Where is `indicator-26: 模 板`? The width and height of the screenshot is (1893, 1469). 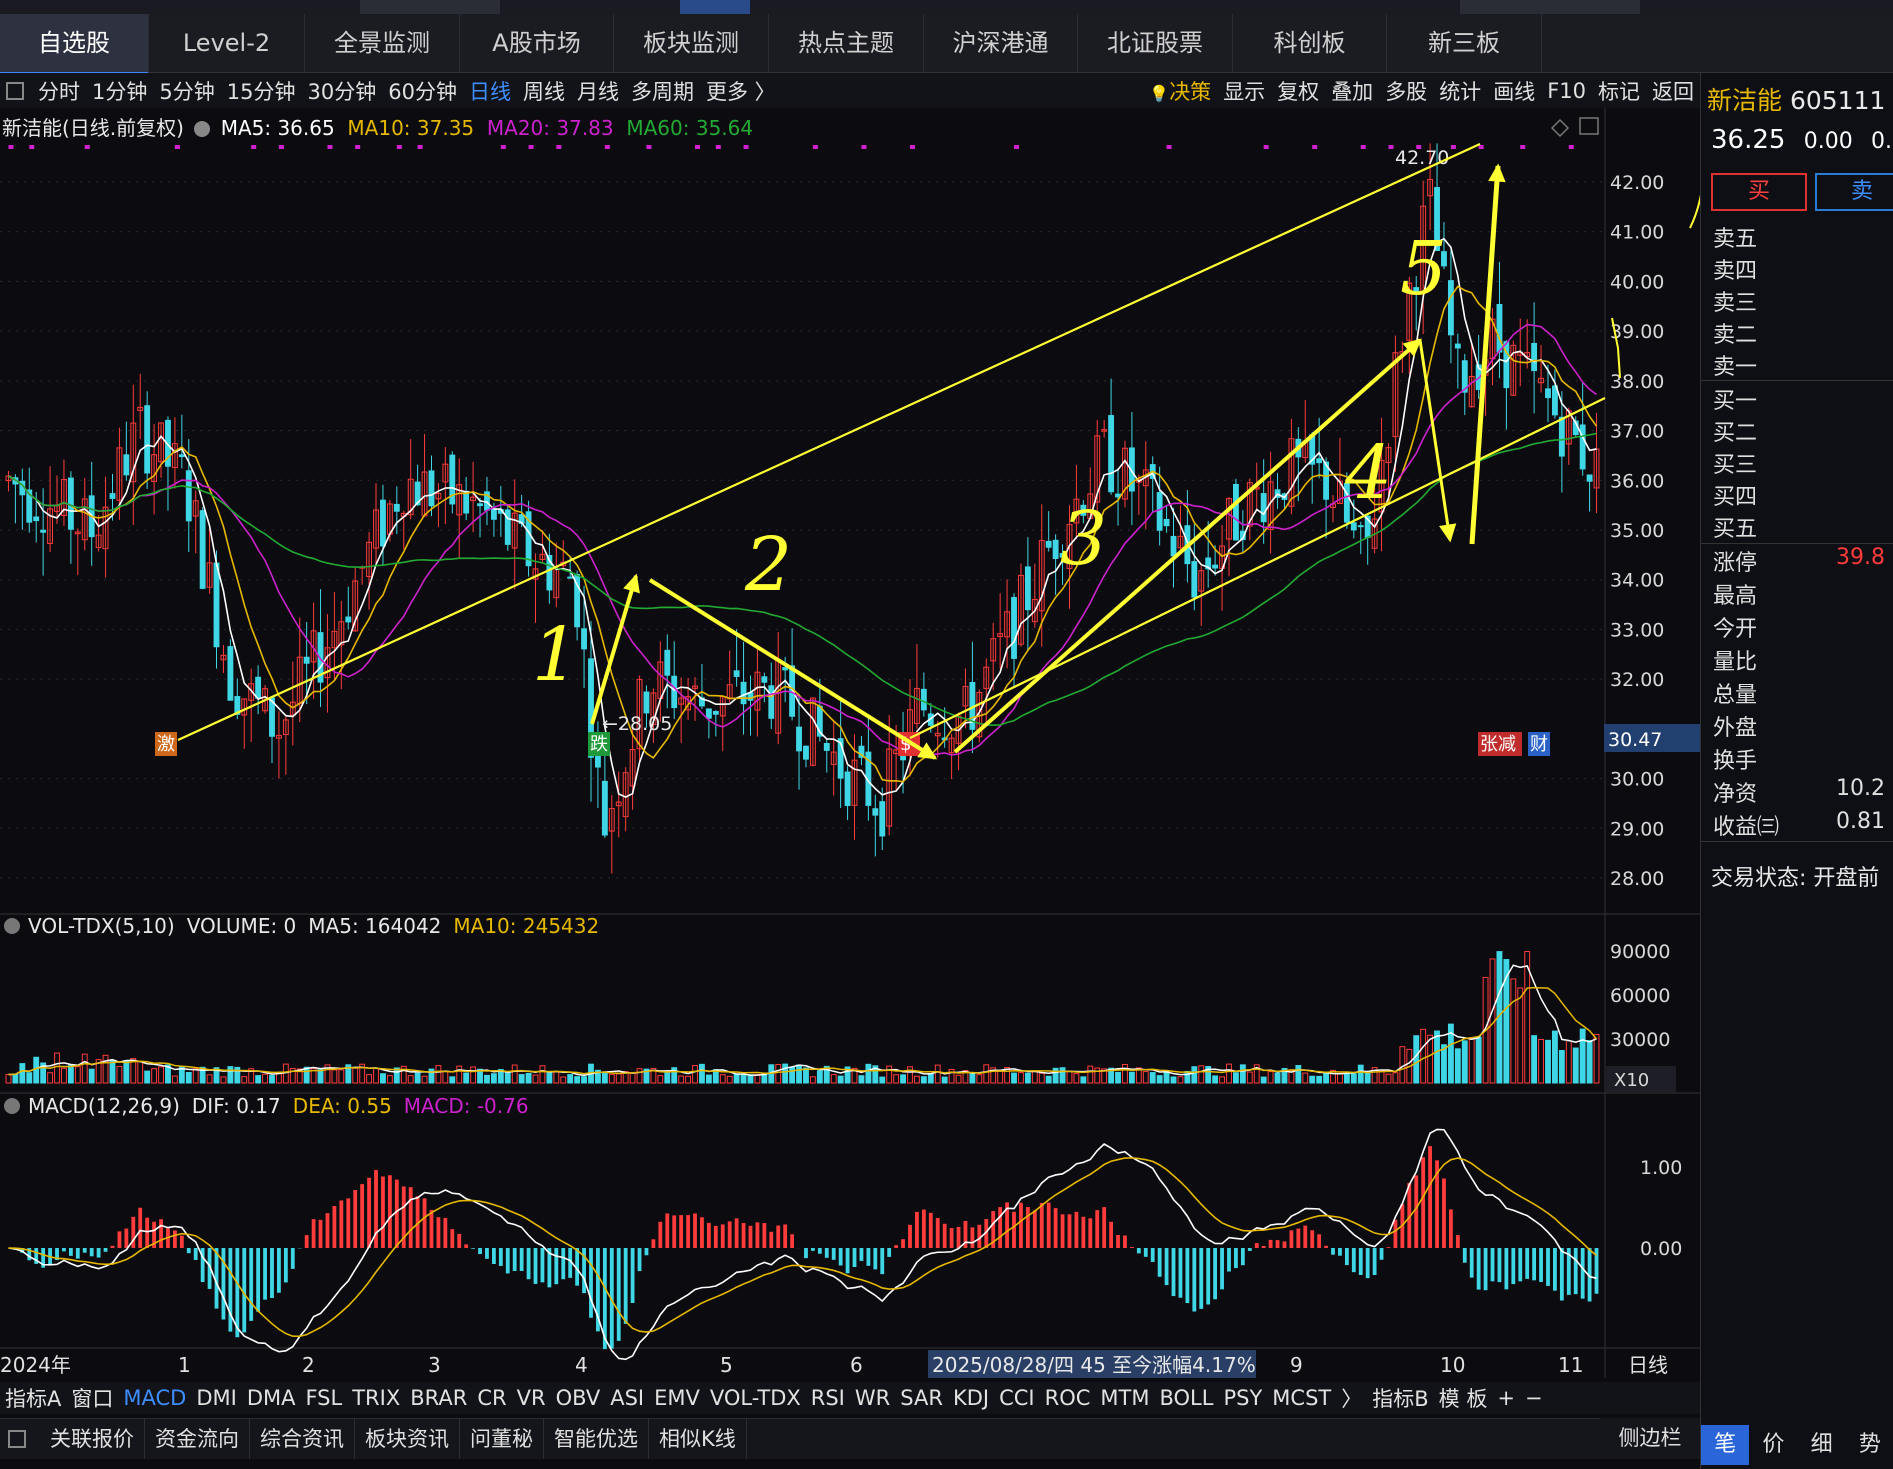
indicator-26: 模 板 is located at coordinates (1463, 1398).